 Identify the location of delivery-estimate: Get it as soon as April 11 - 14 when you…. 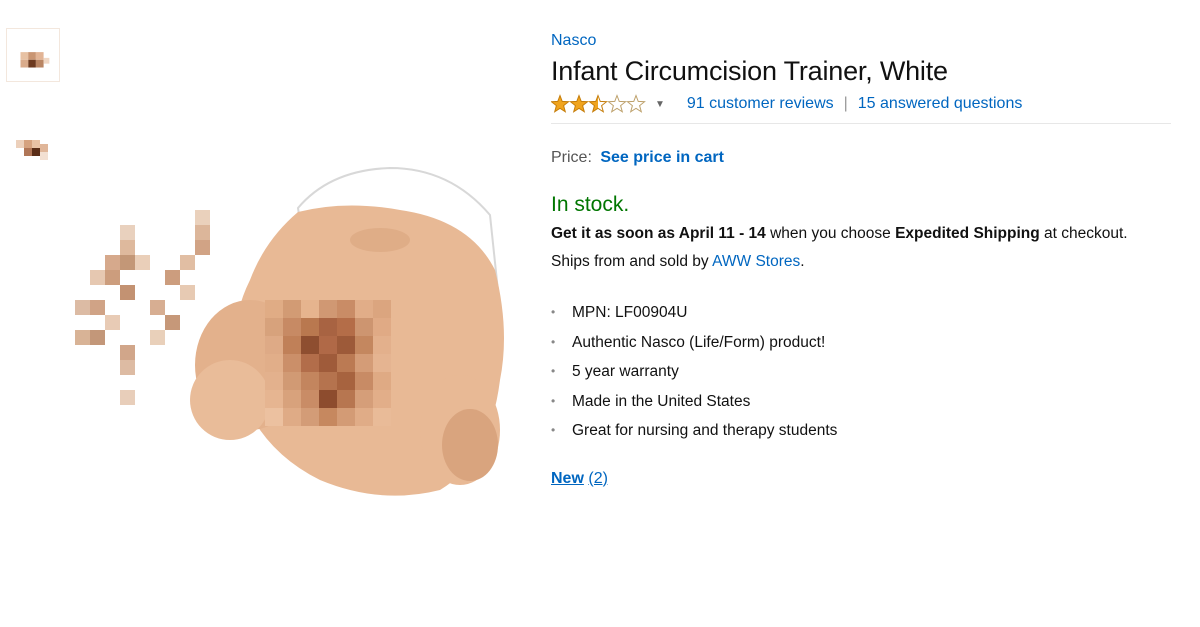
(861, 234).